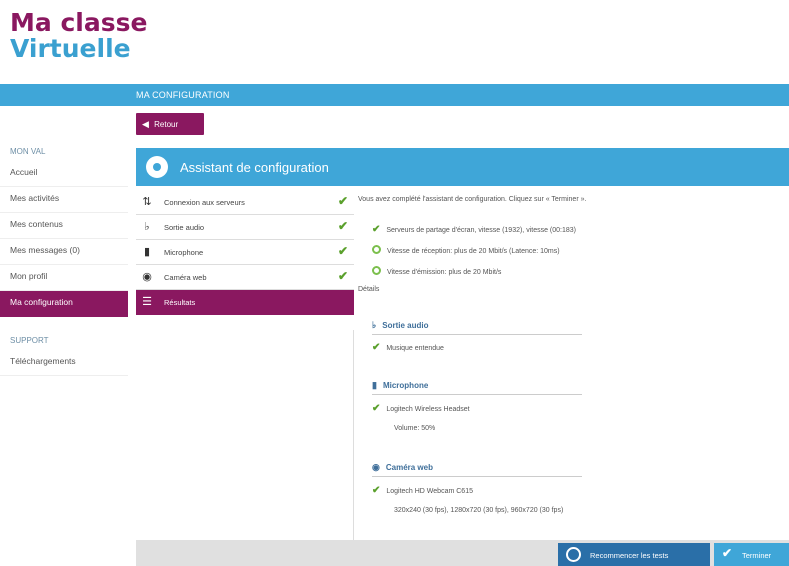 The image size is (789, 566). I want to click on section-line: ✔ Musique entendue, so click(408, 347).